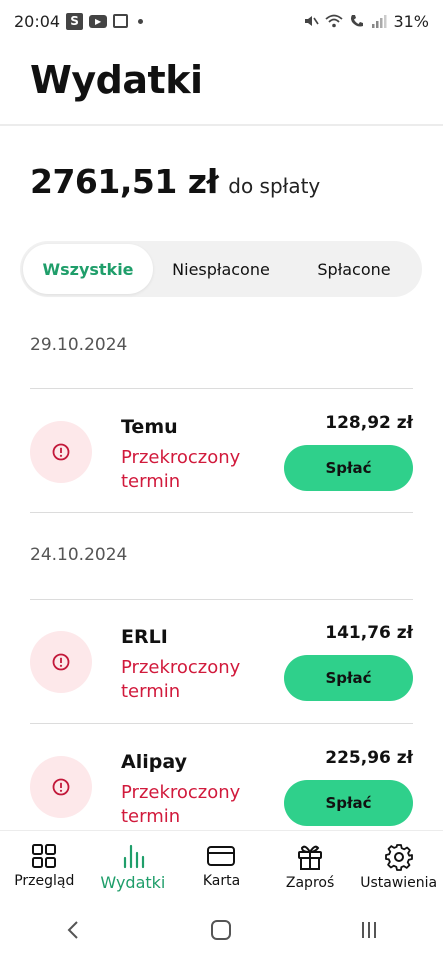 The width and height of the screenshot is (443, 960). Describe the element at coordinates (116, 80) in the screenshot. I see `page-title: Wydatki` at that location.